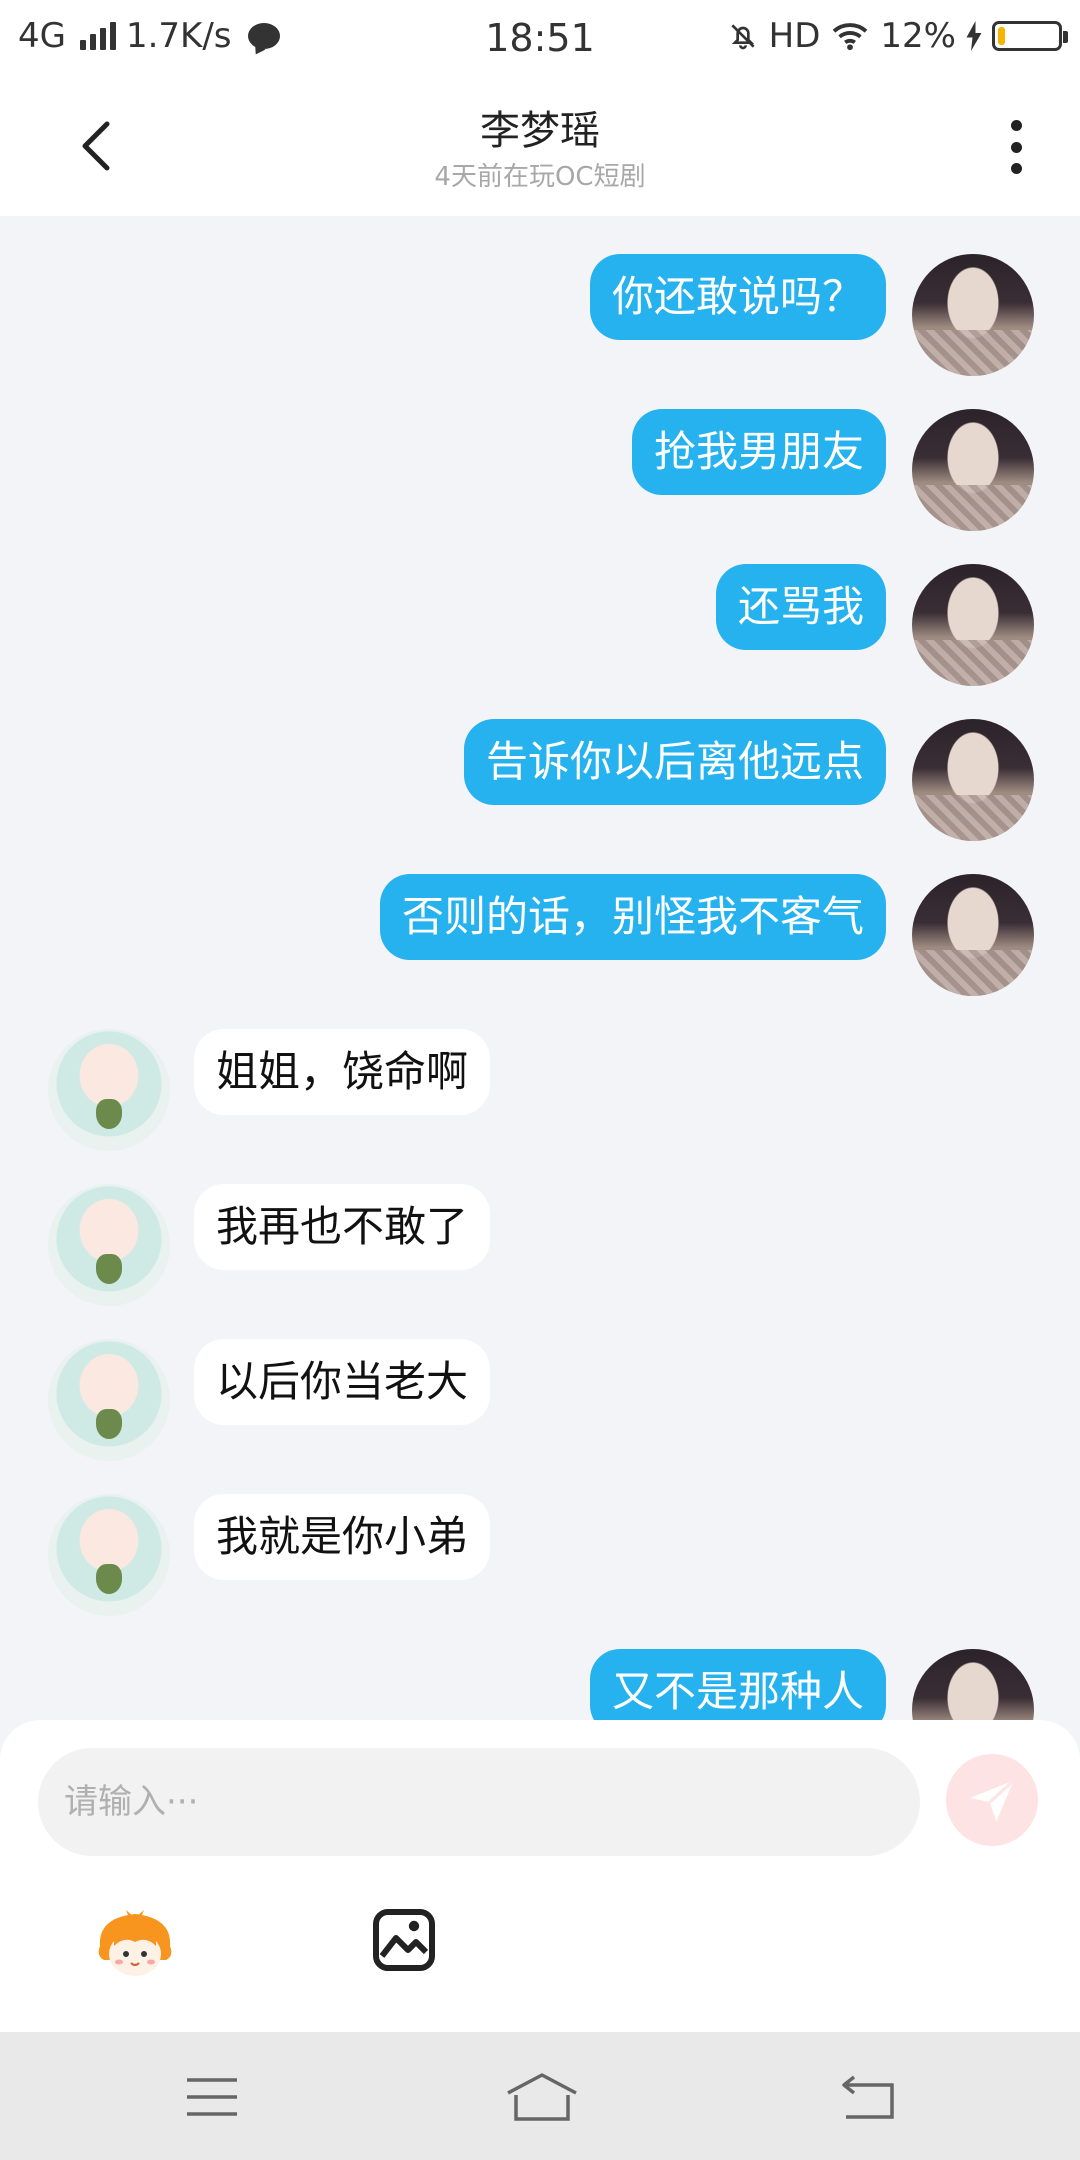  I want to click on message-input, so click(479, 1802).